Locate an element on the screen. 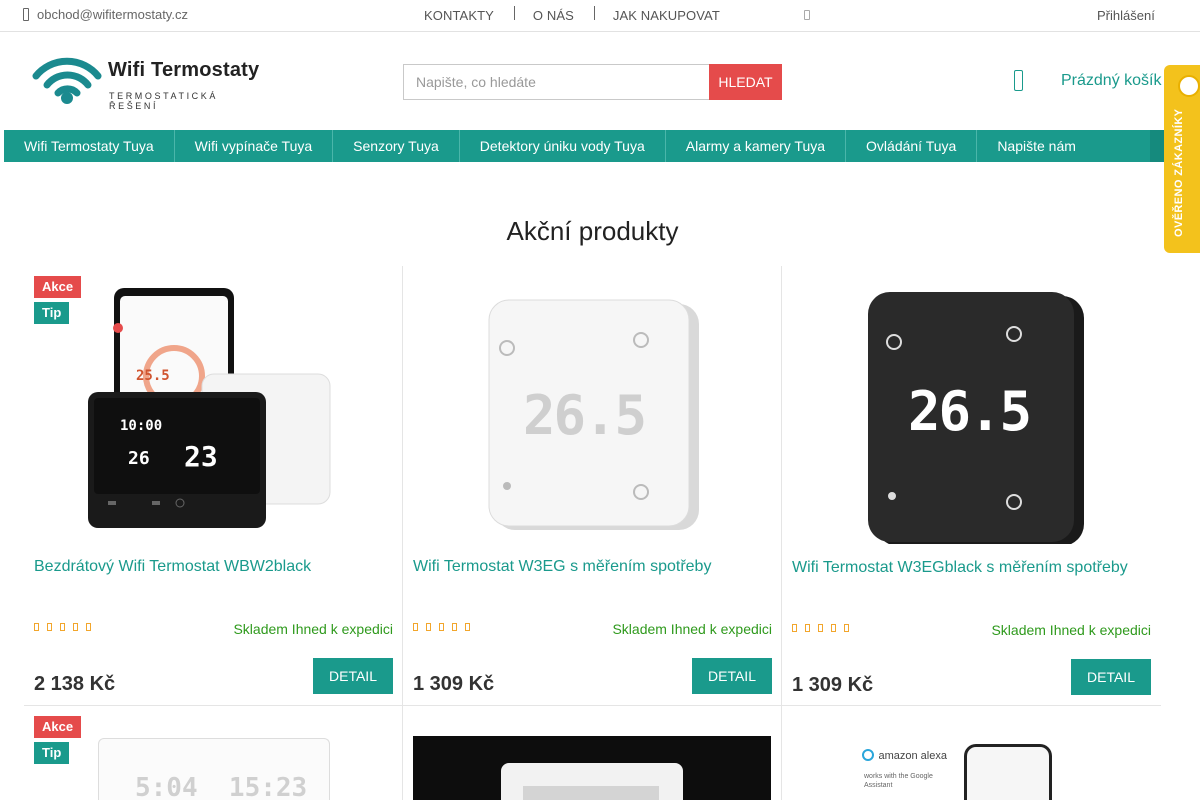 The height and width of the screenshot is (800, 1200). product-name: Wifi Termostat W3EG s měřením spotřeby is located at coordinates (593, 567).